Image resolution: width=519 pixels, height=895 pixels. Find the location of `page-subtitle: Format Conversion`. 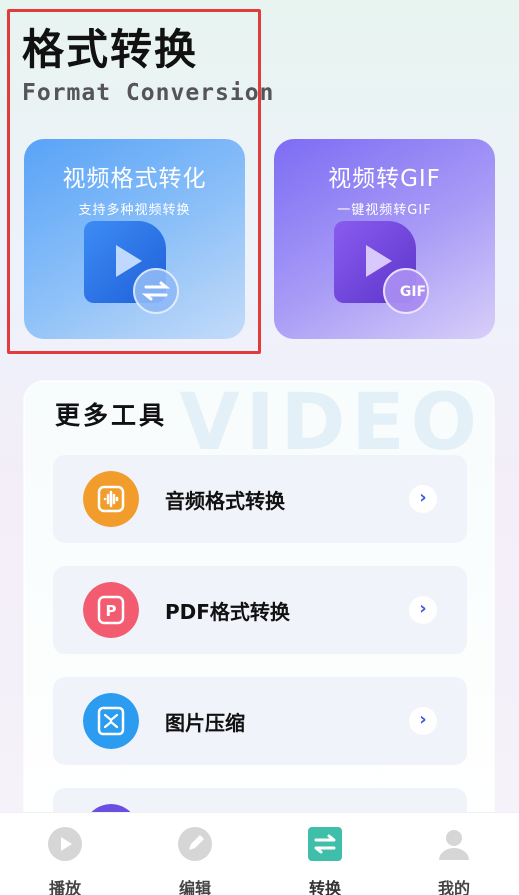

page-subtitle: Format Conversion is located at coordinates (148, 93).